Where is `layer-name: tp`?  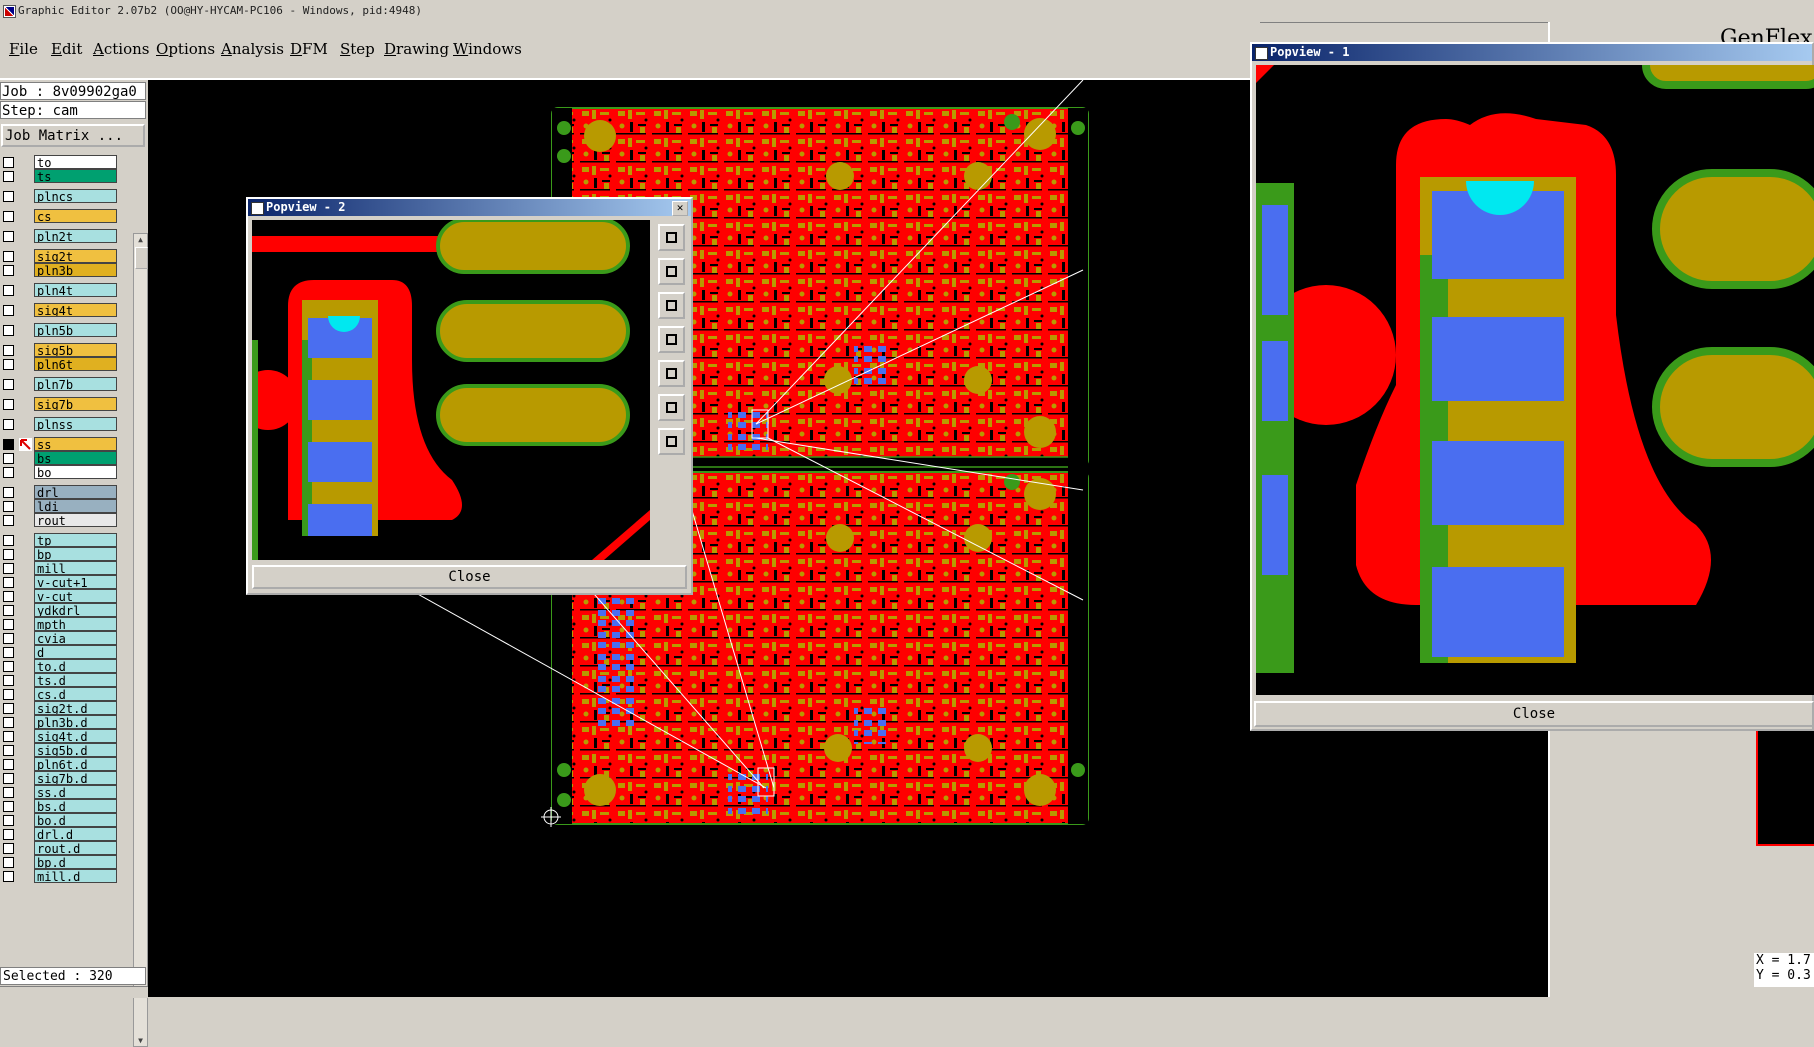
layer-name: tp is located at coordinates (75, 540).